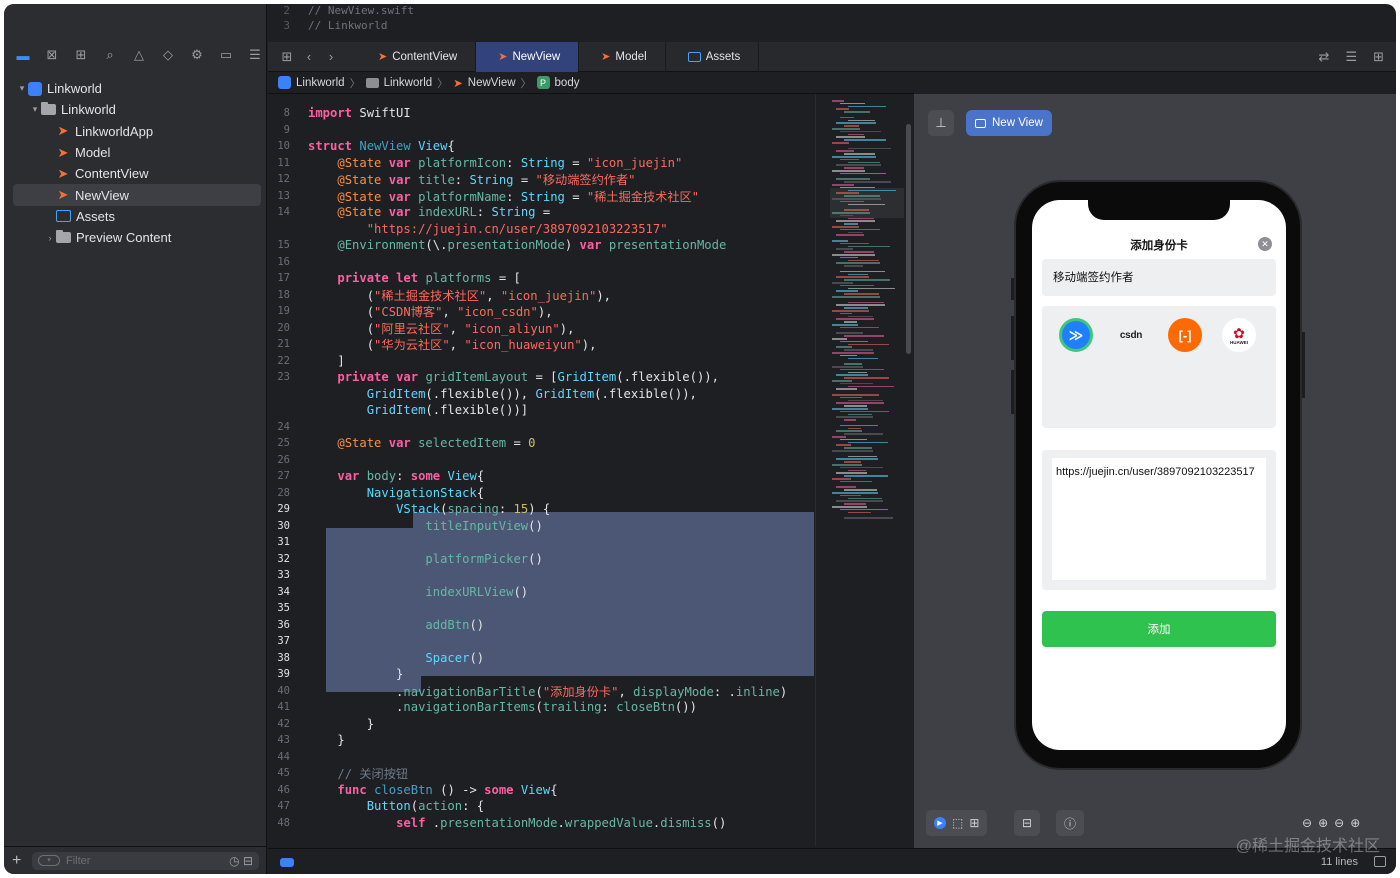  Describe the element at coordinates (1159, 519) in the screenshot. I see `url-text-editor: https://juejin.cn/user/3897092103223517` at that location.